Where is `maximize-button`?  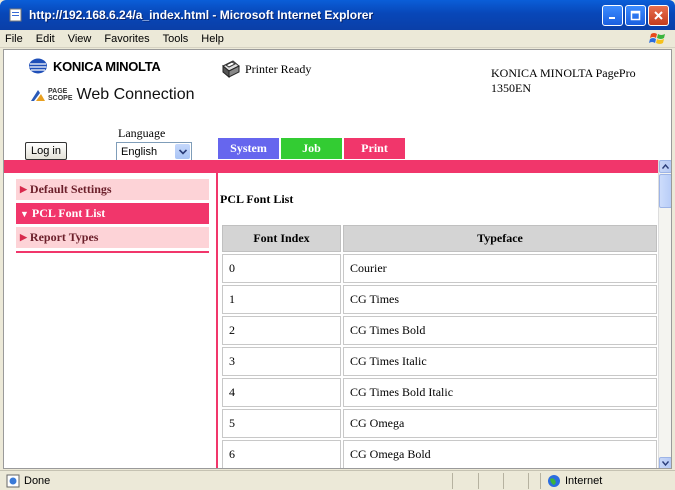 maximize-button is located at coordinates (635, 15).